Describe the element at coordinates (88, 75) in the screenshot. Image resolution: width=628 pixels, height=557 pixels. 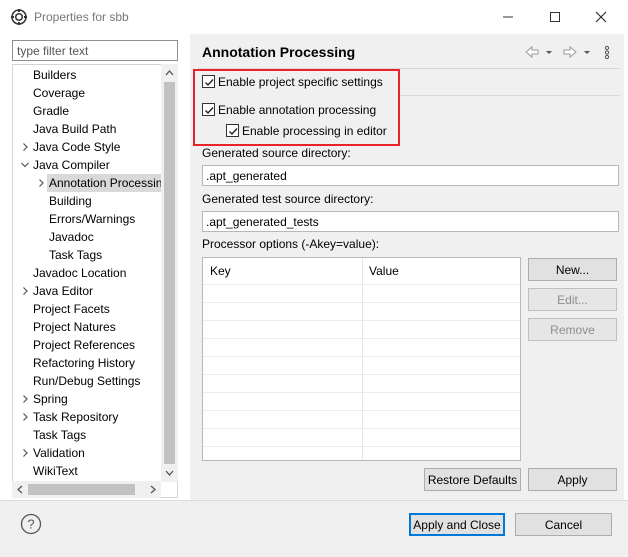
I see `tree-item: Builders` at that location.